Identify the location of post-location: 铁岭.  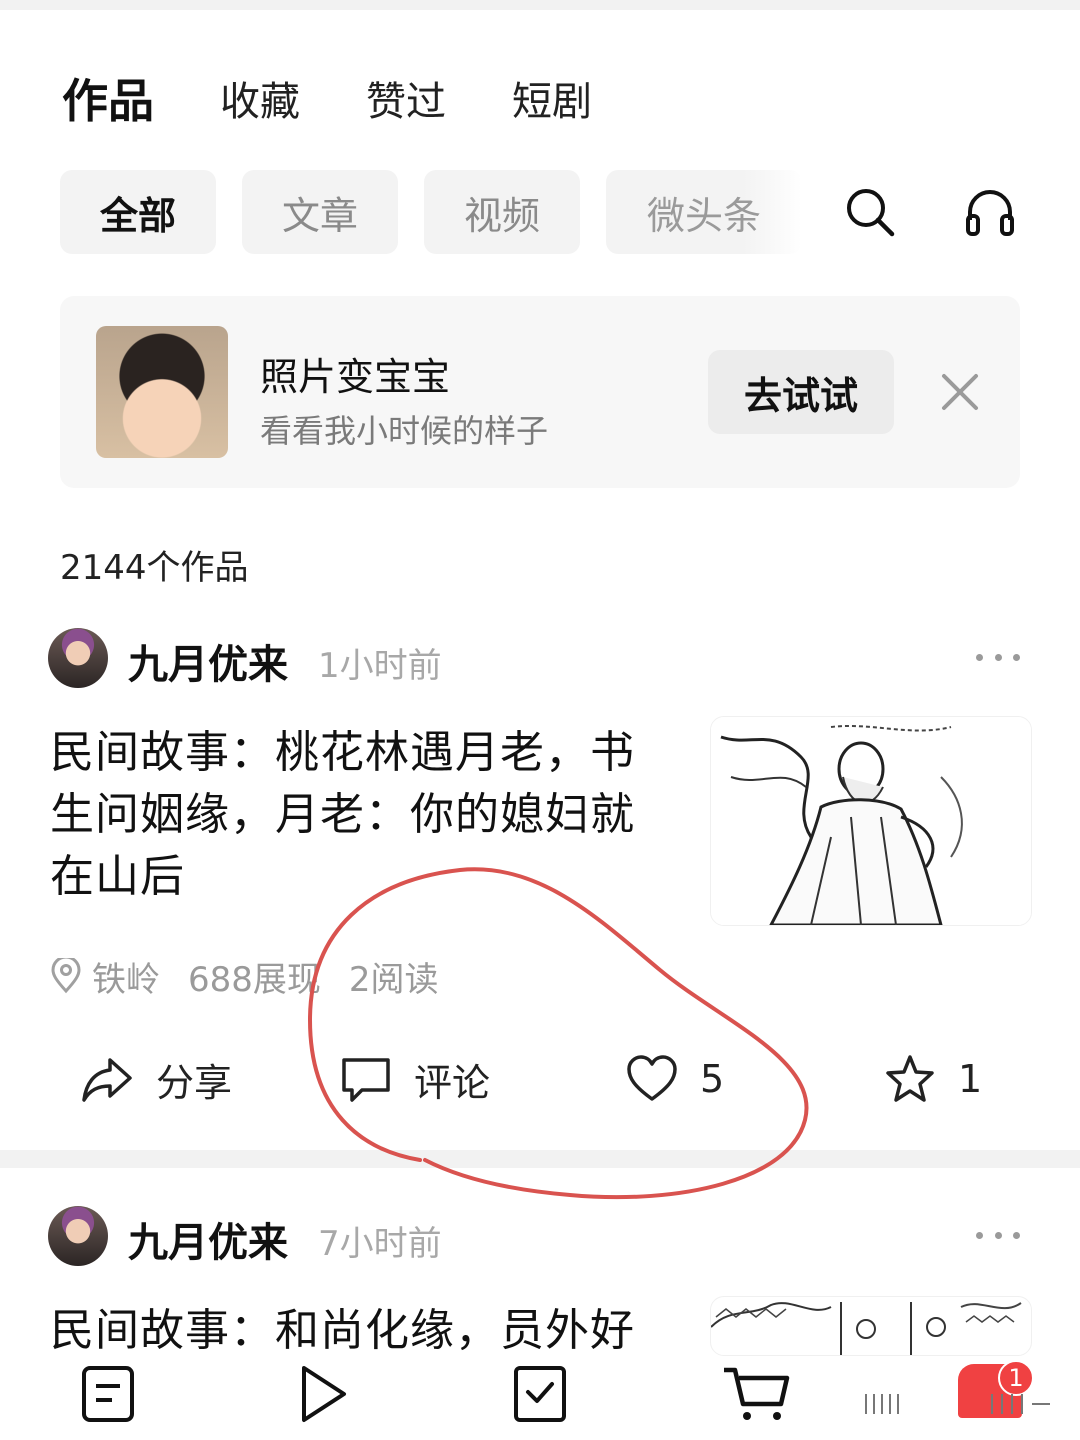
(126, 979).